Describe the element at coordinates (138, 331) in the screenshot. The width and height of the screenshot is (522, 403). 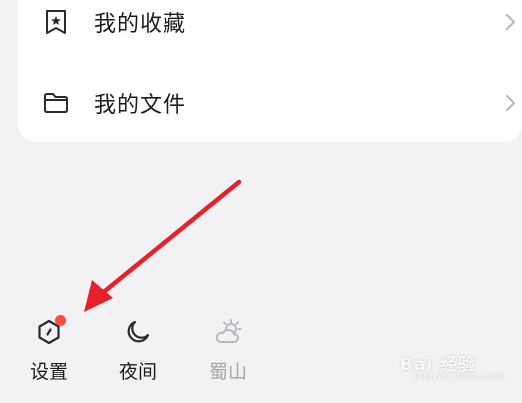
I see `moon-icon` at that location.